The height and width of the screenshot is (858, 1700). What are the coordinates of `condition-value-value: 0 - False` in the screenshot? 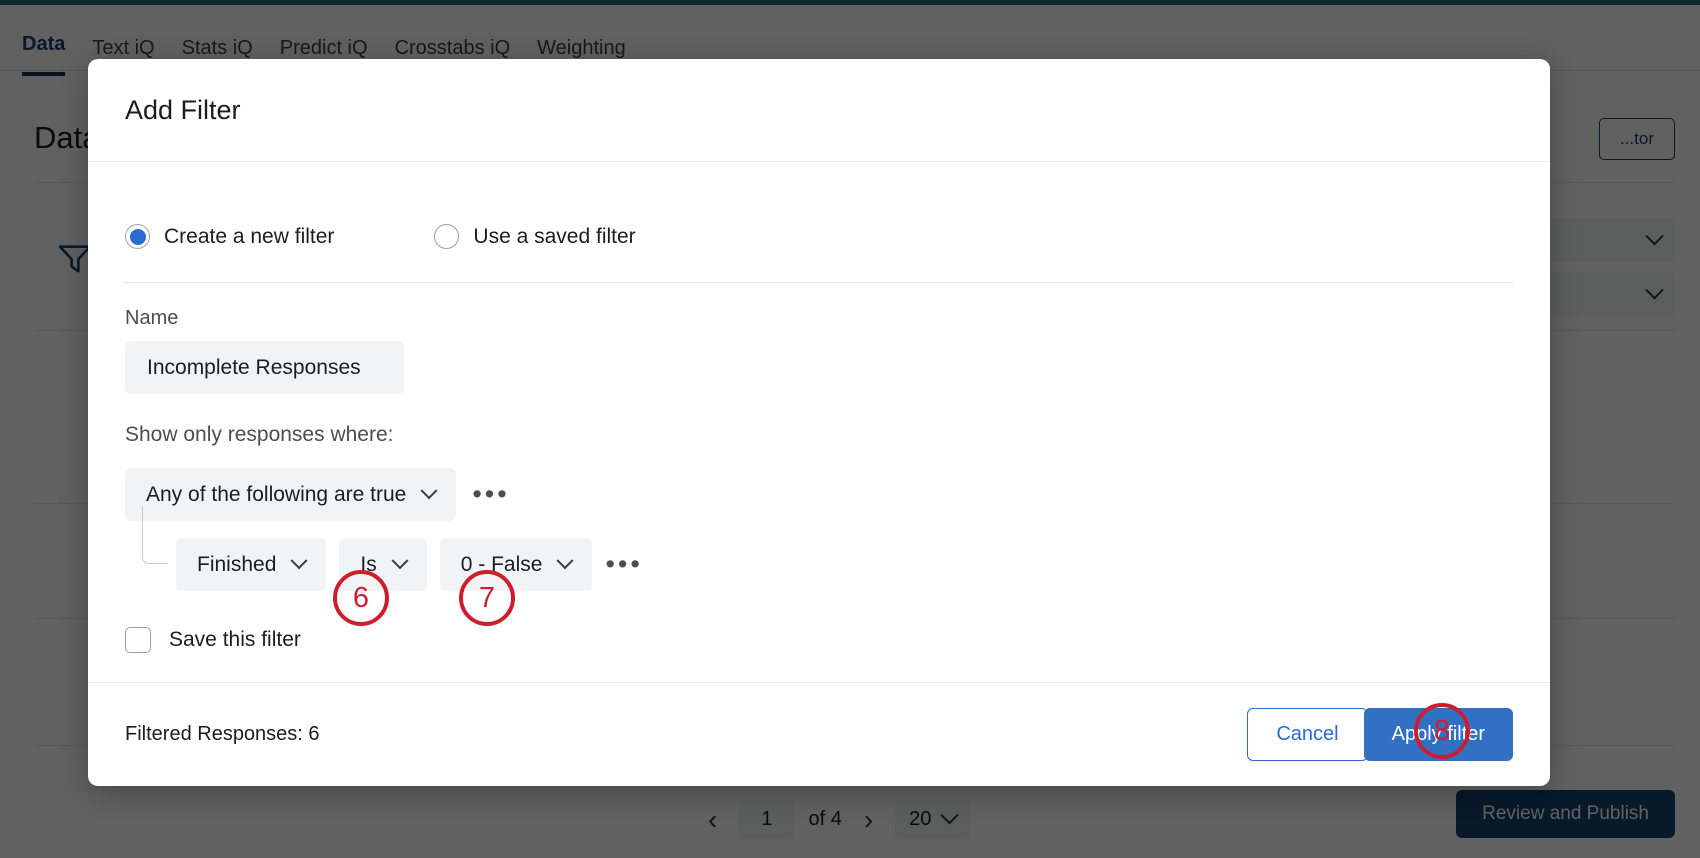 It's located at (501, 564).